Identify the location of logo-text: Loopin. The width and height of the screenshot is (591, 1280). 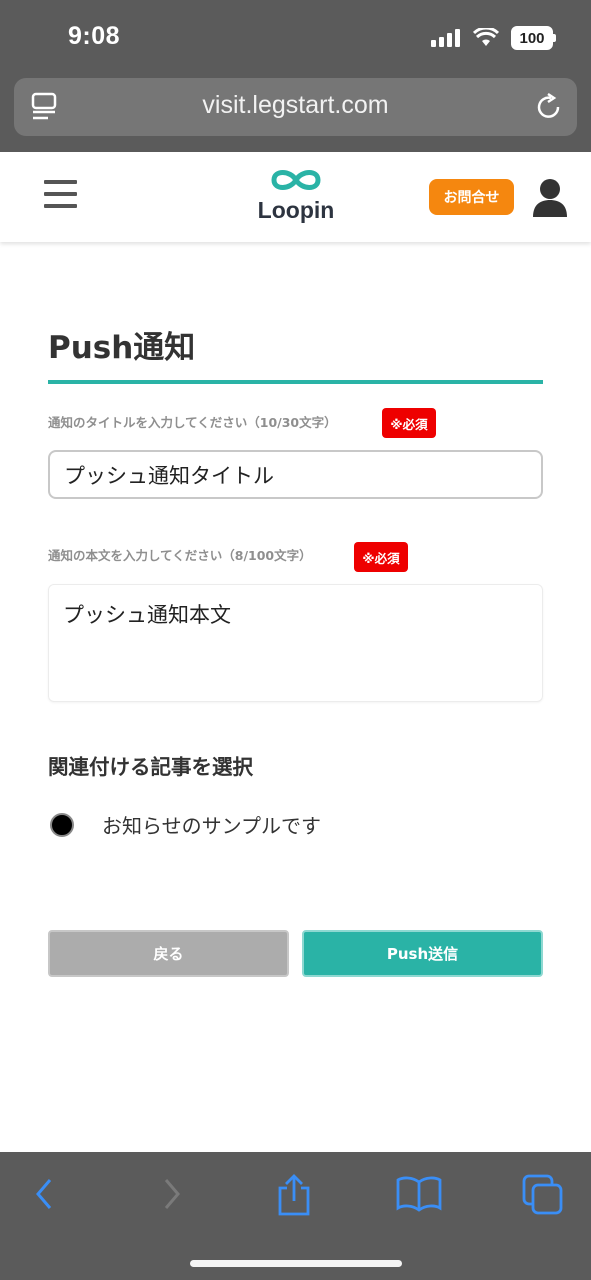
(296, 210).